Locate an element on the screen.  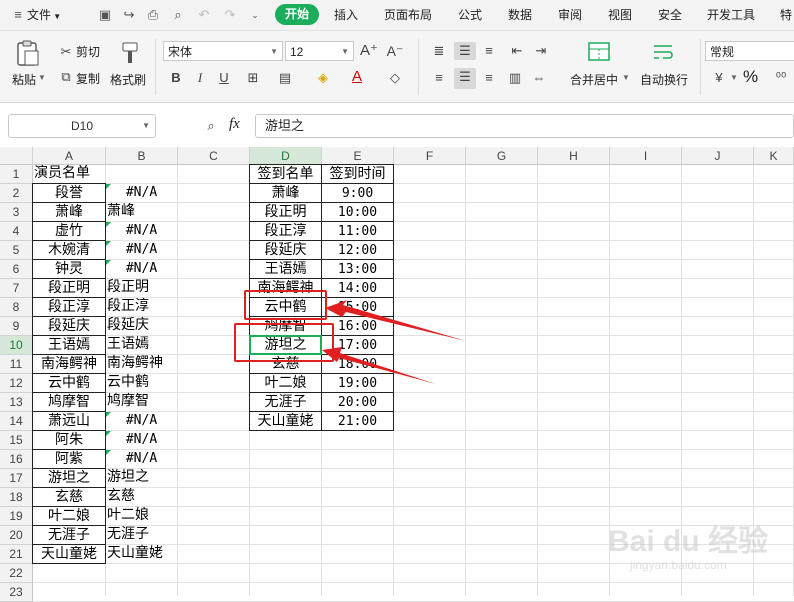
cell-b4: #N/A is located at coordinates (141, 231).